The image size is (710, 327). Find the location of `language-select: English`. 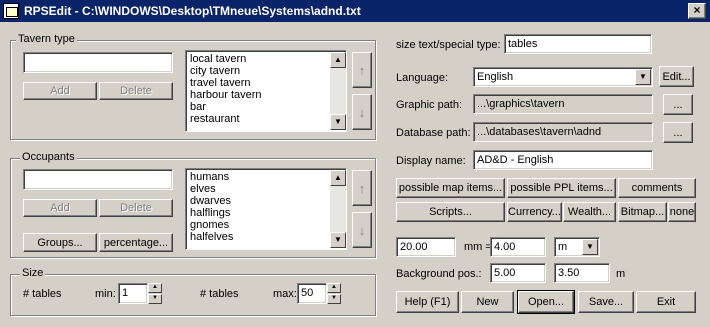

language-select: English is located at coordinates (563, 77).